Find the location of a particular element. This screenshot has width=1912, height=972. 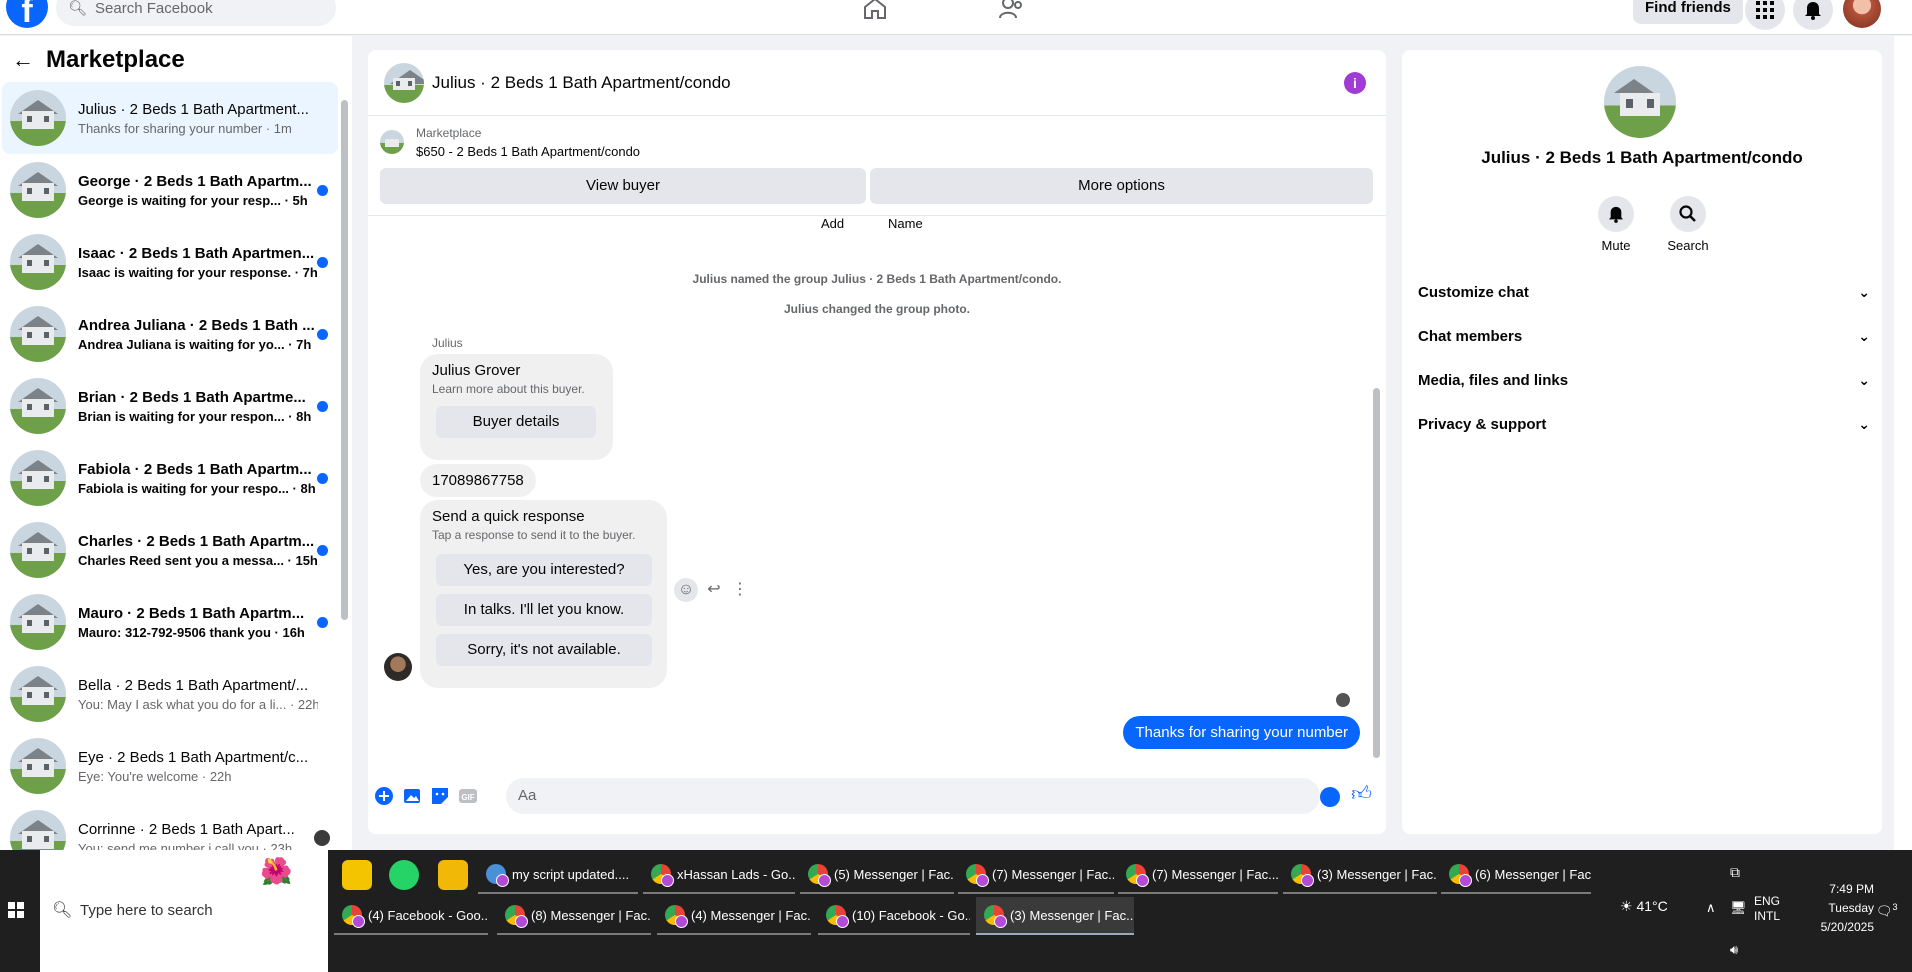

start-button is located at coordinates (20, 911).